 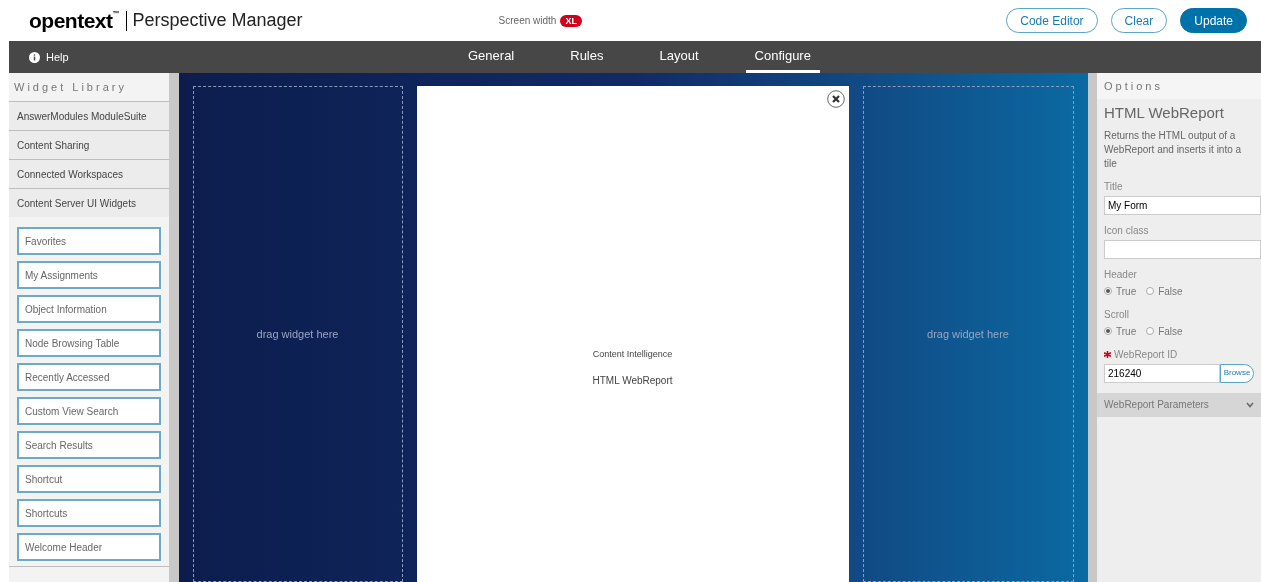 What do you see at coordinates (1052, 20) in the screenshot?
I see `header-button: Code Editor` at bounding box center [1052, 20].